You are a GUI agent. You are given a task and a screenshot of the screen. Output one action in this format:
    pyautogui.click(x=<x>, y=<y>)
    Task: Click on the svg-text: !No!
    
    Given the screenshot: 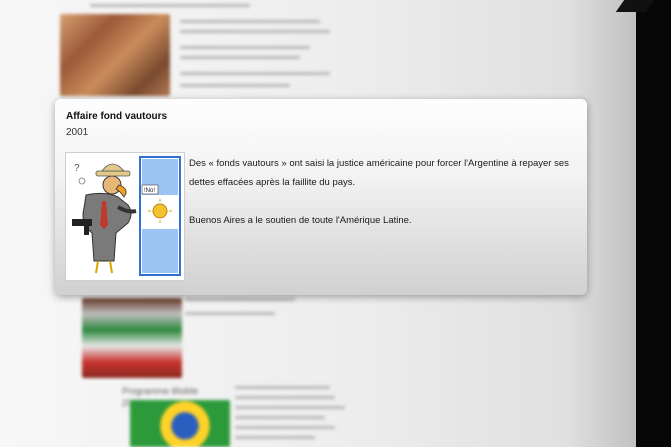 What is the action you would take?
    pyautogui.click(x=149, y=191)
    